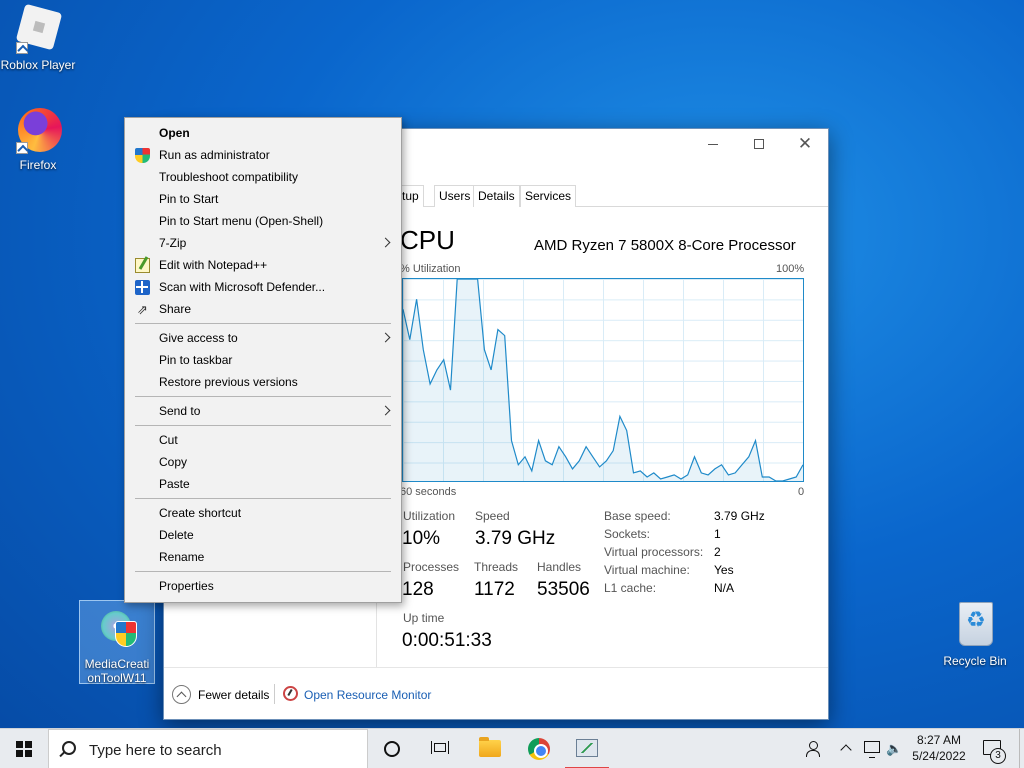  What do you see at coordinates (174, 484) in the screenshot?
I see `menu-item-label: Paste` at bounding box center [174, 484].